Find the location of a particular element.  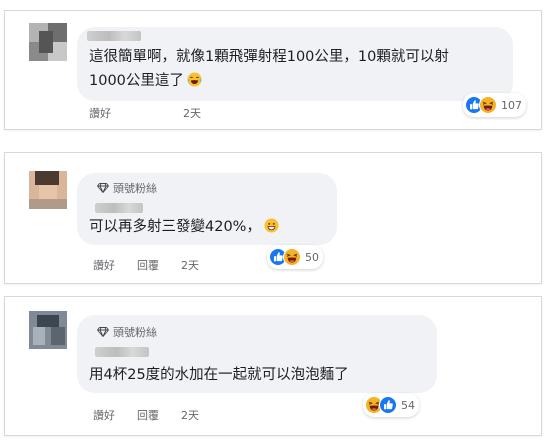

reaction-summary: 107 is located at coordinates (494, 105).